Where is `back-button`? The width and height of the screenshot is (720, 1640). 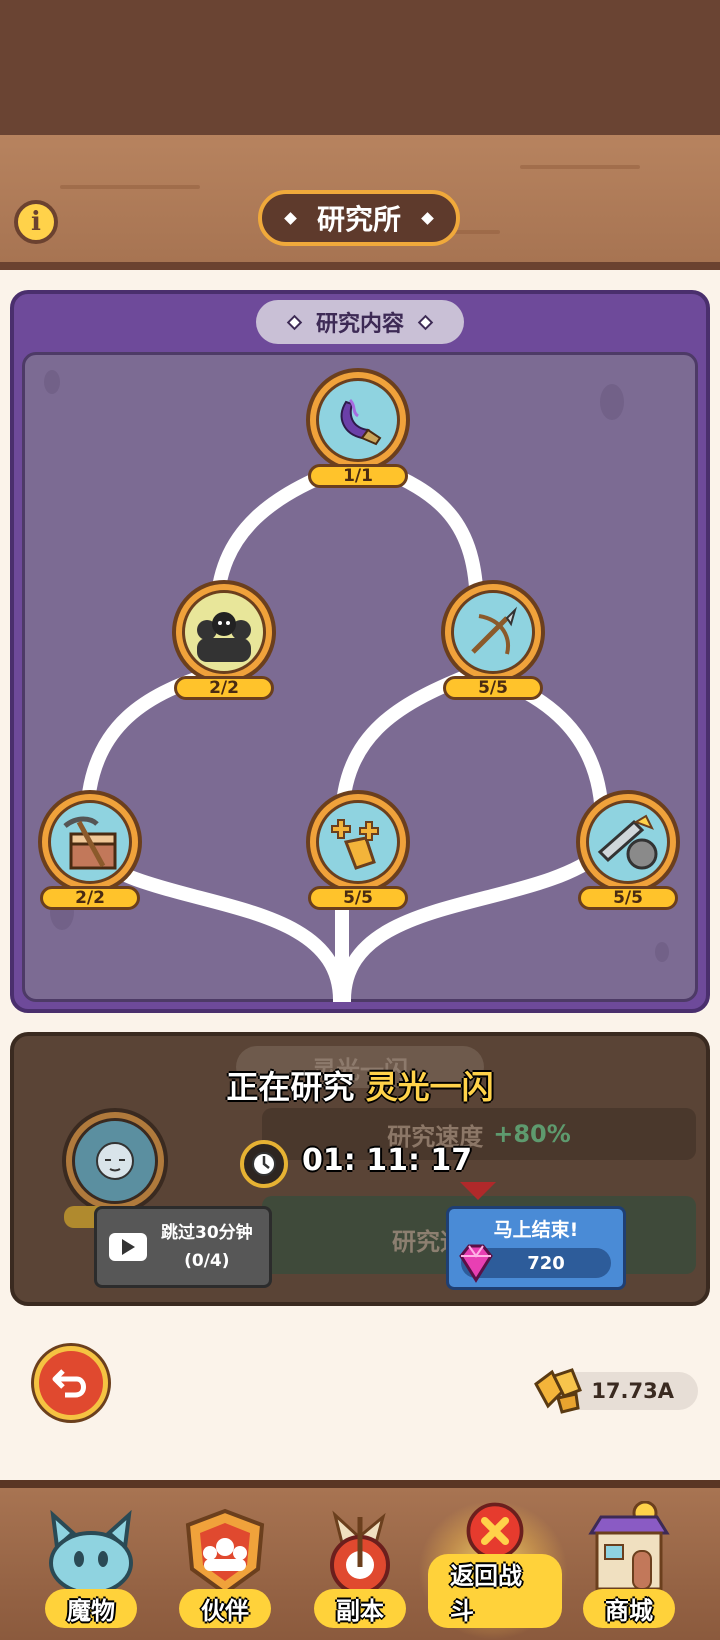 back-button is located at coordinates (71, 1383).